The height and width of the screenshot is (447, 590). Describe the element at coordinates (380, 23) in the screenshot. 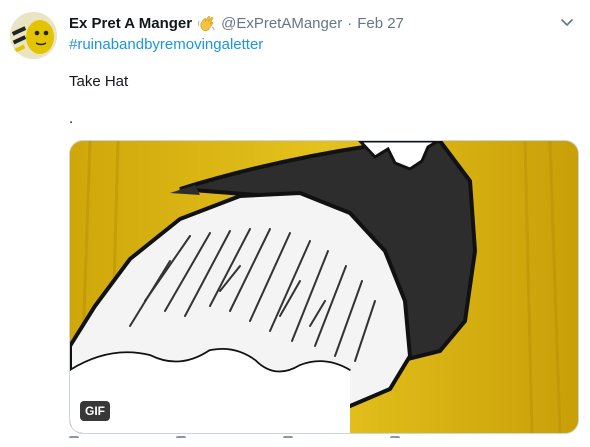

I see `tweet-date: Feb 27` at that location.